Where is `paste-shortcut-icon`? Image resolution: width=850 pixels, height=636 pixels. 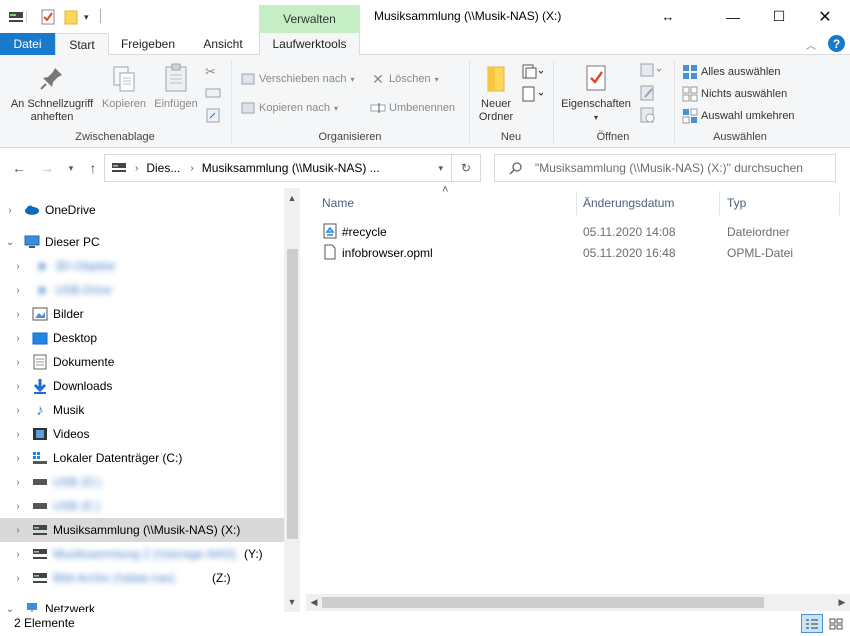 paste-shortcut-icon is located at coordinates (213, 116).